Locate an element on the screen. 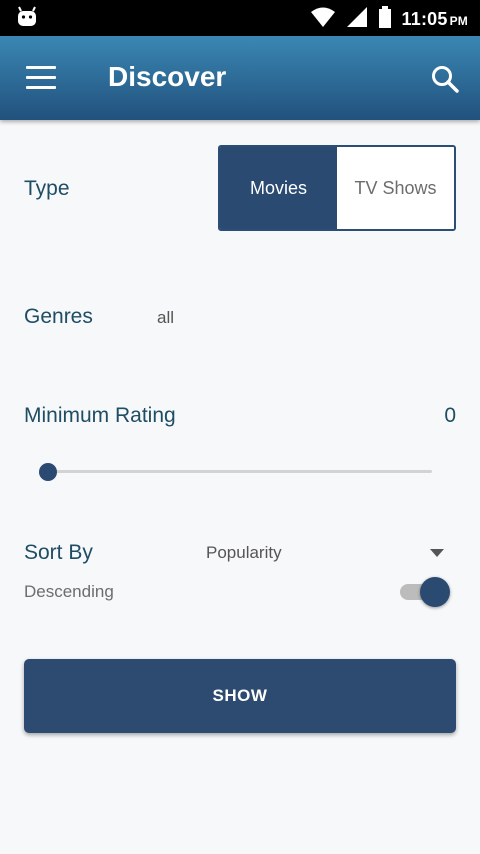 Image resolution: width=480 pixels, height=854 pixels. show-button: SHOW is located at coordinates (240, 696).